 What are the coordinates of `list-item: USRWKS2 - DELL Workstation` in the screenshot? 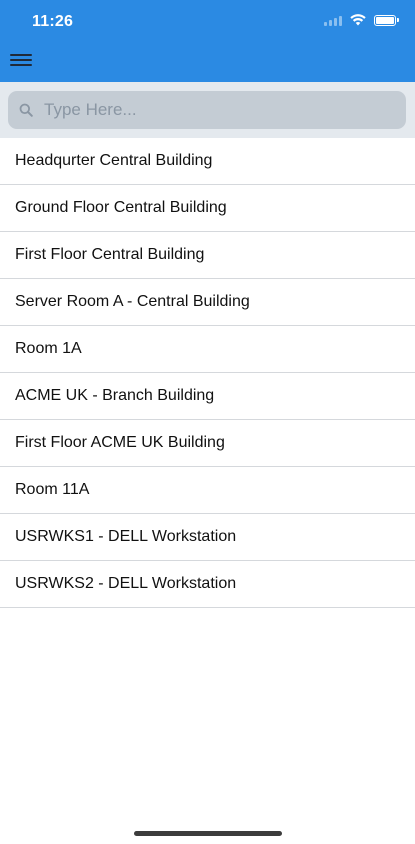 It's located at (207, 584).